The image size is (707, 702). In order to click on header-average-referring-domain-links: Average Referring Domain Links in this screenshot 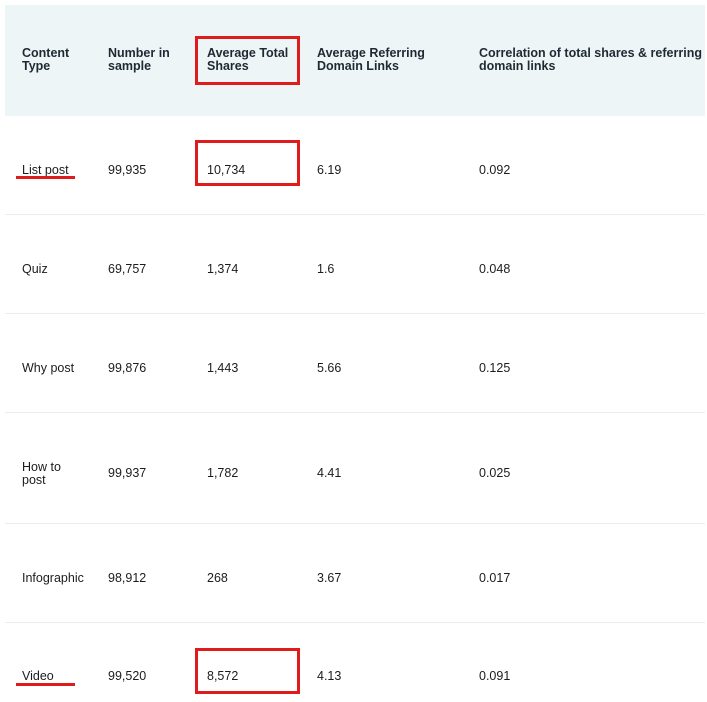, I will do `click(371, 59)`.